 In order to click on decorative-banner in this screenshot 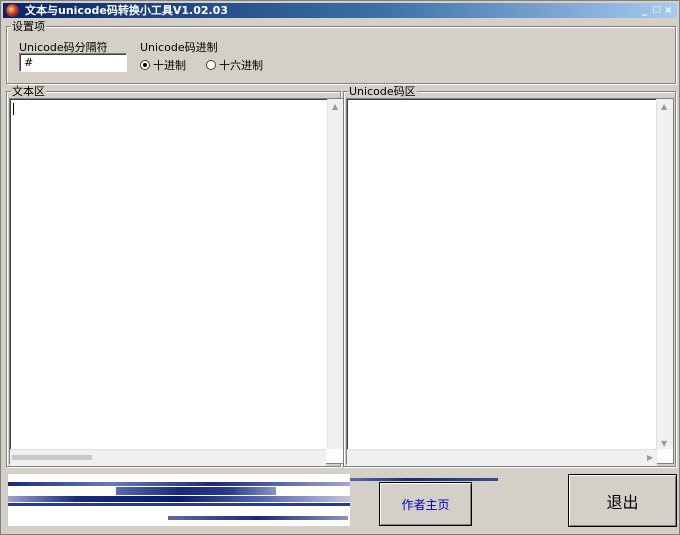, I will do `click(179, 500)`.